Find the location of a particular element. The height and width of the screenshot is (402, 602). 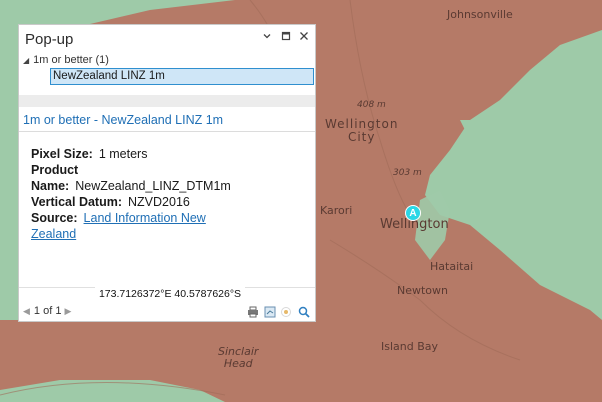

chevron-down-icon is located at coordinates (267, 38).